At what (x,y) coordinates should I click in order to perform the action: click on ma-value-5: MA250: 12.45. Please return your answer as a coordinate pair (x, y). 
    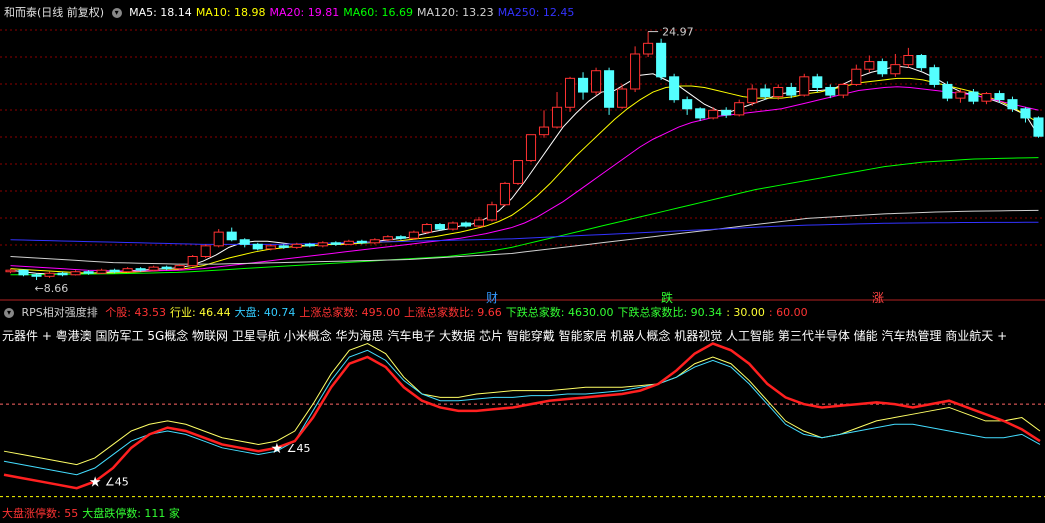
    Looking at the image, I should click on (536, 12).